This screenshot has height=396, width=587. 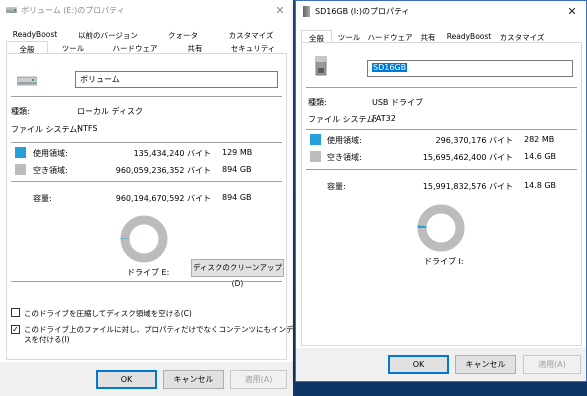 What do you see at coordinates (539, 139) in the screenshot?
I see `used-space-size: 282 MB` at bounding box center [539, 139].